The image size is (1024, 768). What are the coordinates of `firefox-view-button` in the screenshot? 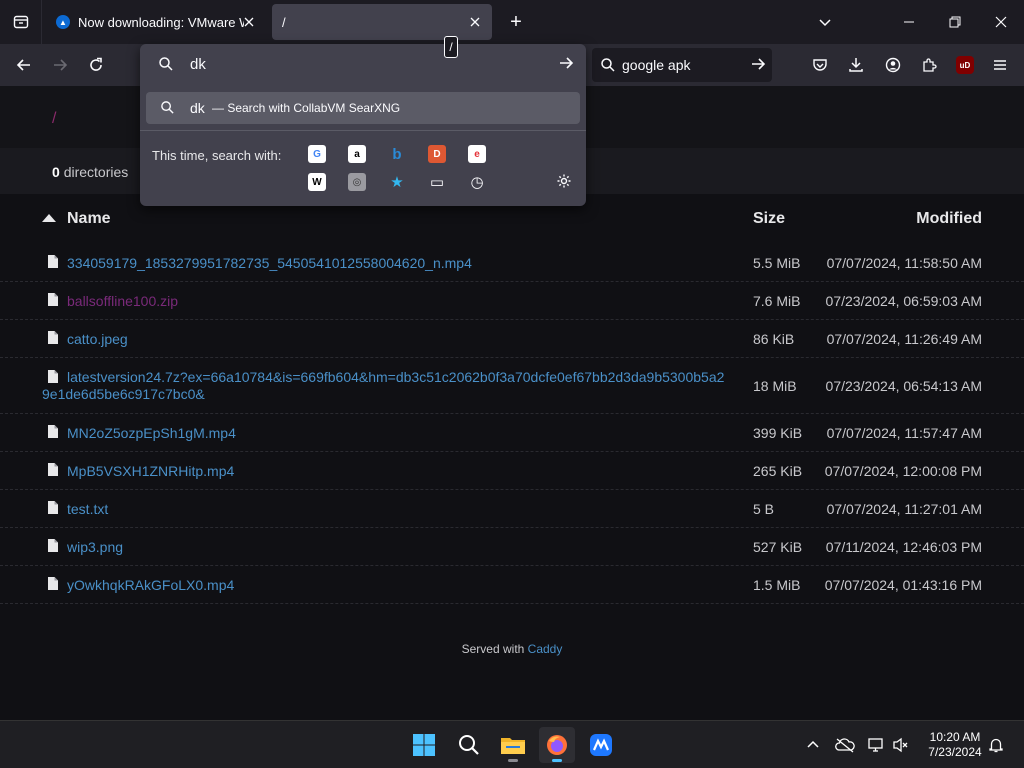 It's located at (21, 22).